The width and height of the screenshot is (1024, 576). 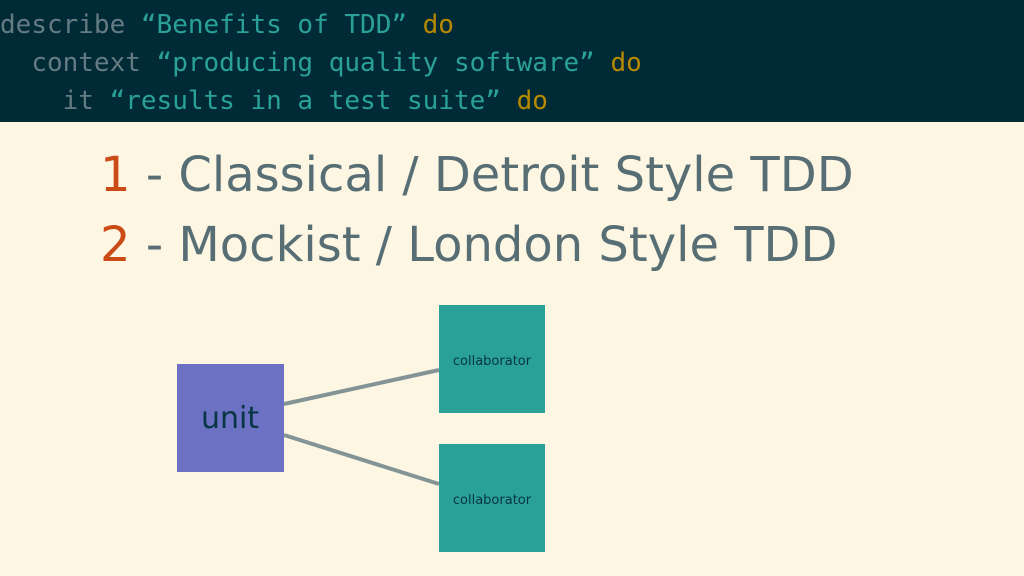 I want to click on unit-label: unit, so click(x=230, y=418).